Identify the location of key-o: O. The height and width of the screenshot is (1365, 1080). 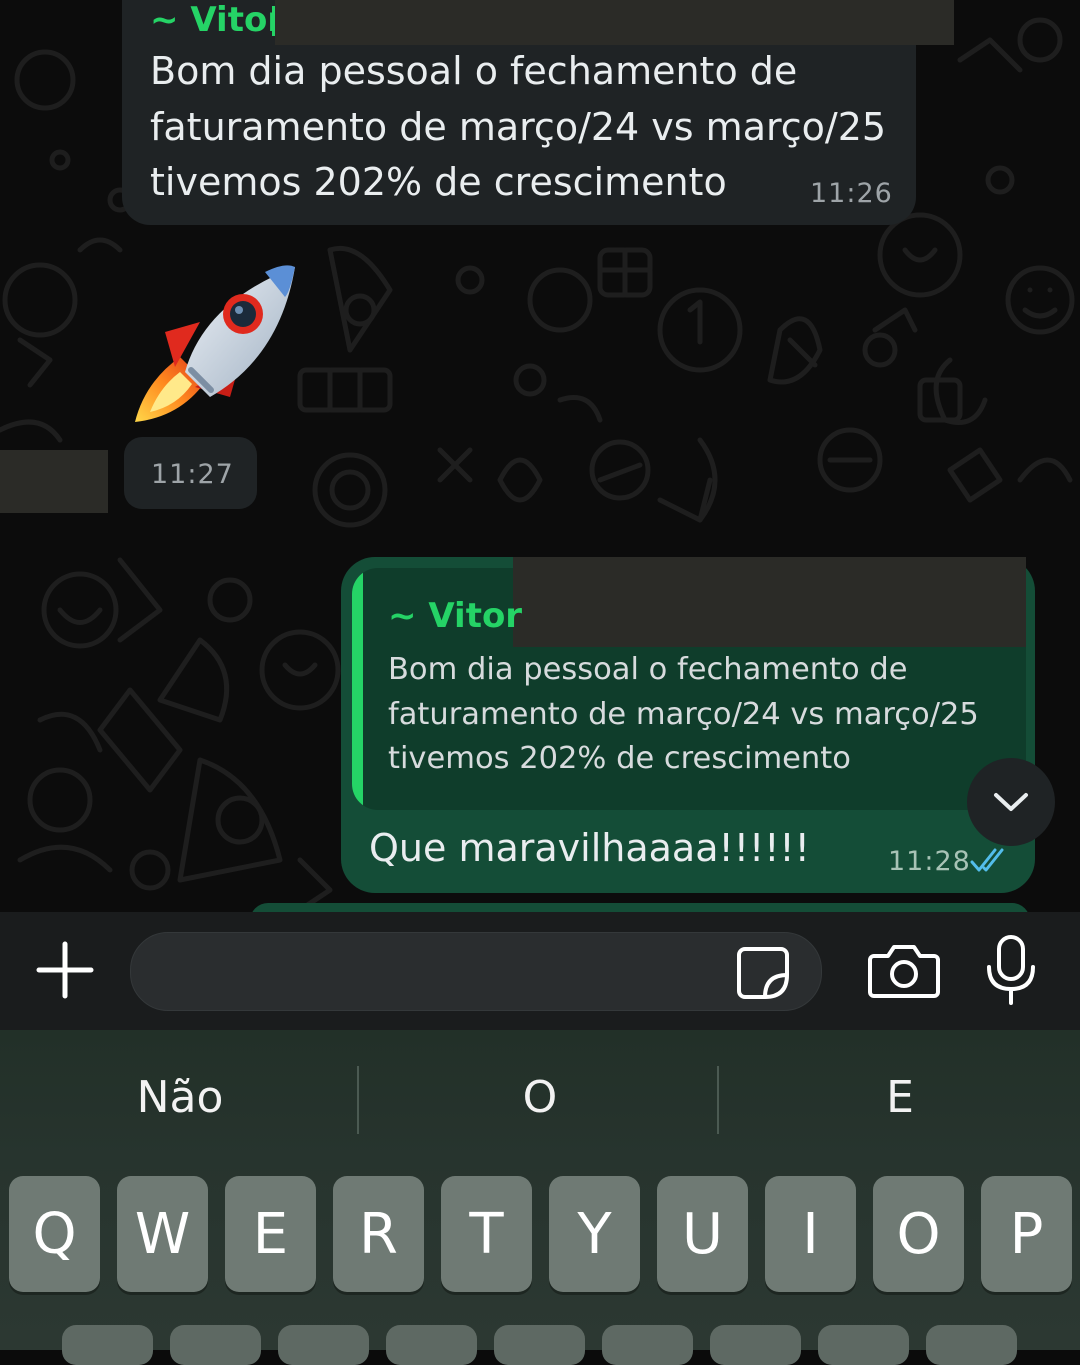
(918, 1234).